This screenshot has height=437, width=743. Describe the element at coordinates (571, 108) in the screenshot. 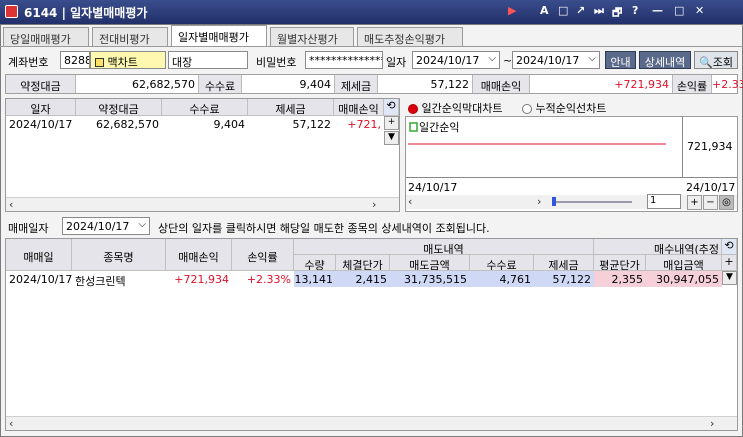

I see `chart-option-line-label: 누적순익선차트` at that location.